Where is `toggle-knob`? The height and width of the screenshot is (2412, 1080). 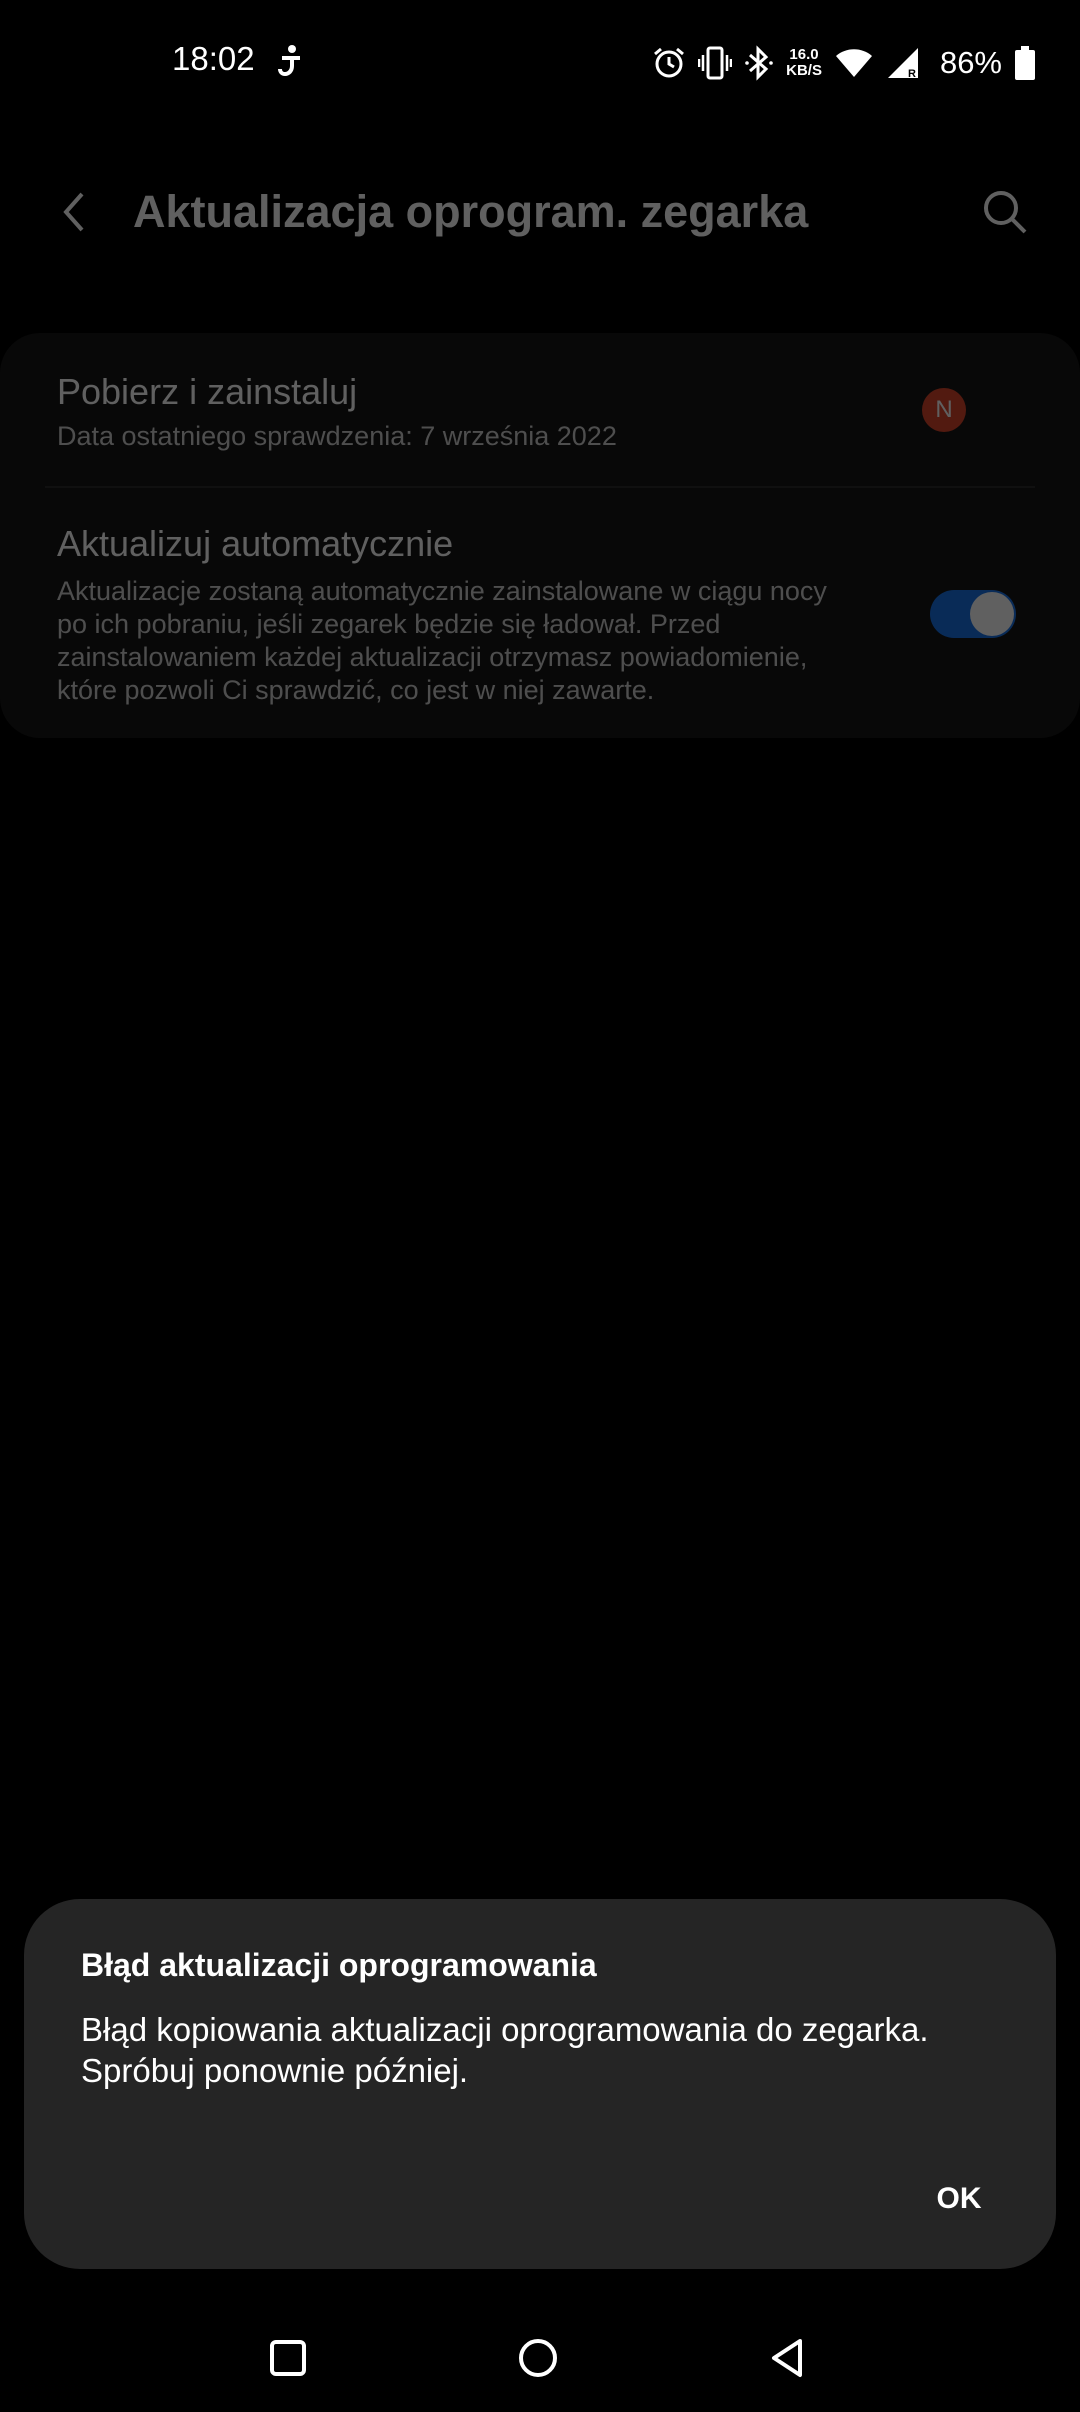
toggle-knob is located at coordinates (992, 614).